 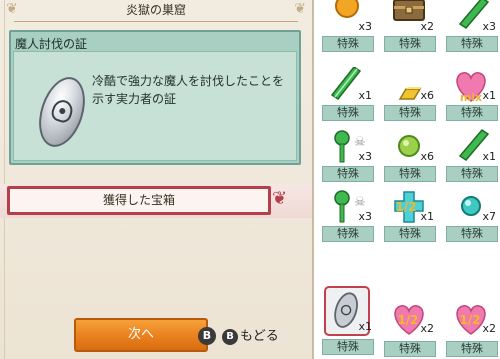 I want to click on title-divider, so click(x=156, y=21).